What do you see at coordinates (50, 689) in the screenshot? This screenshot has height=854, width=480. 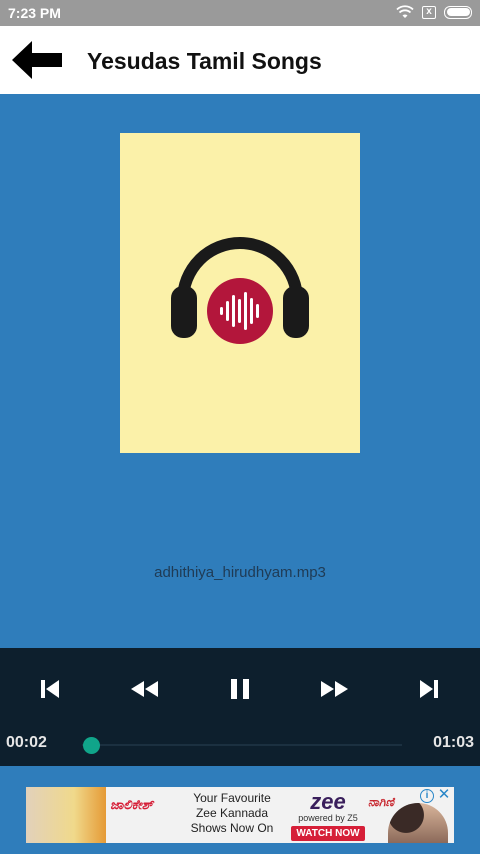 I see `skip-previous-icon` at bounding box center [50, 689].